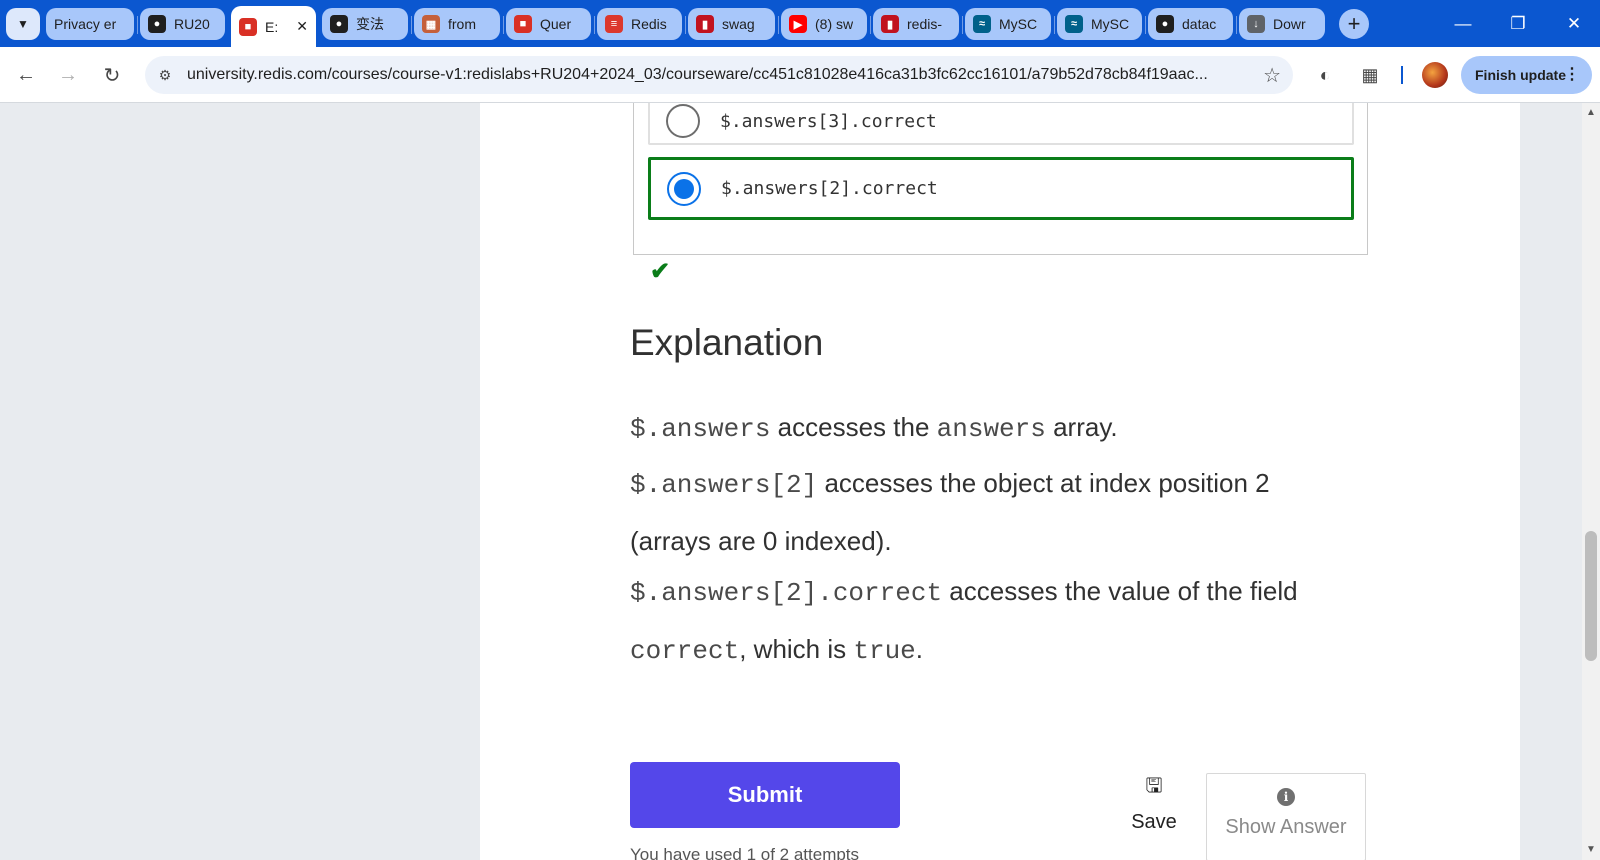 This screenshot has height=860, width=1600. What do you see at coordinates (1591, 596) in the screenshot?
I see `scrollbar-thumb` at bounding box center [1591, 596].